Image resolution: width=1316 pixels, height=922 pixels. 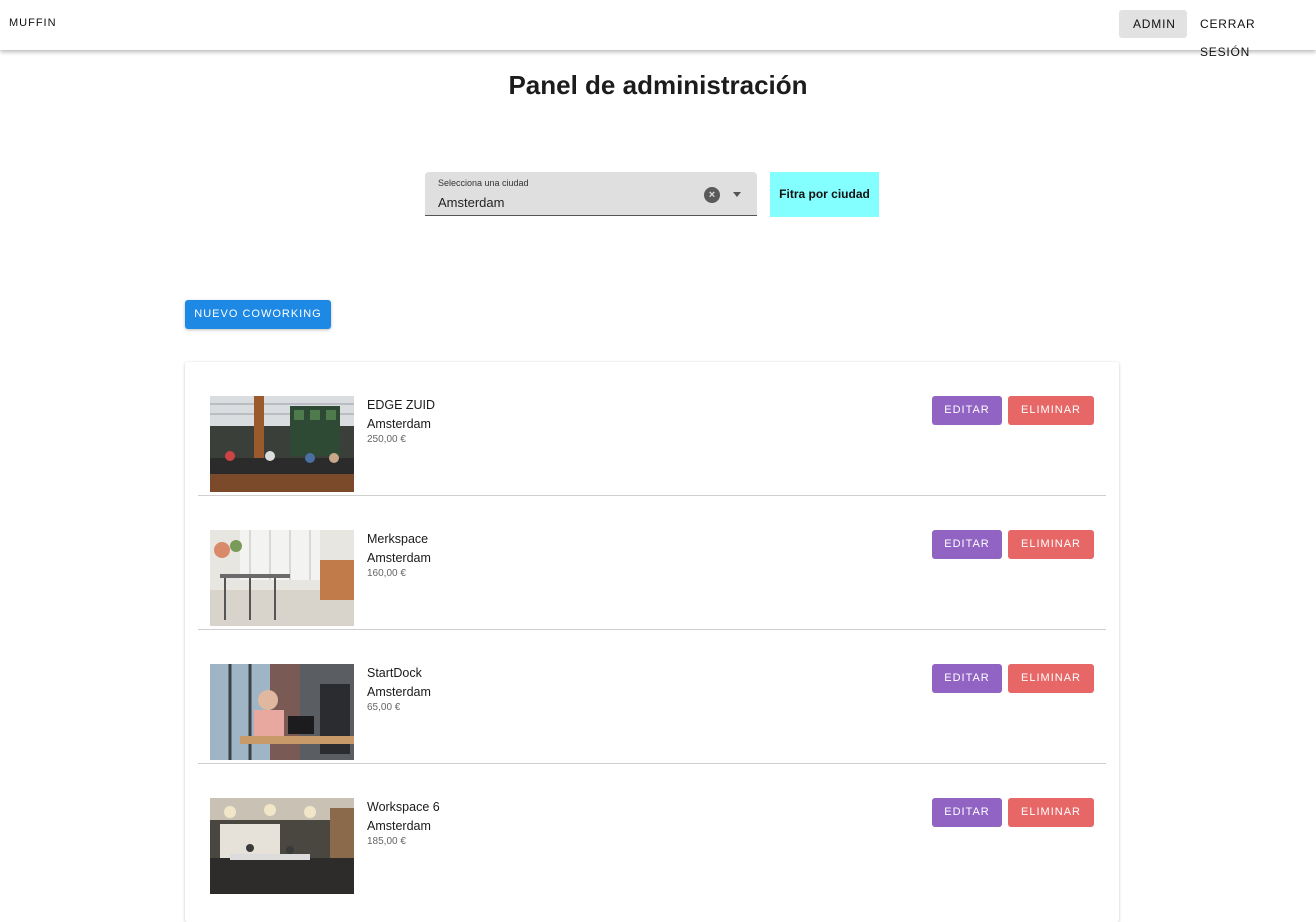 I want to click on coworking-price: 160,00 €, so click(x=386, y=573).